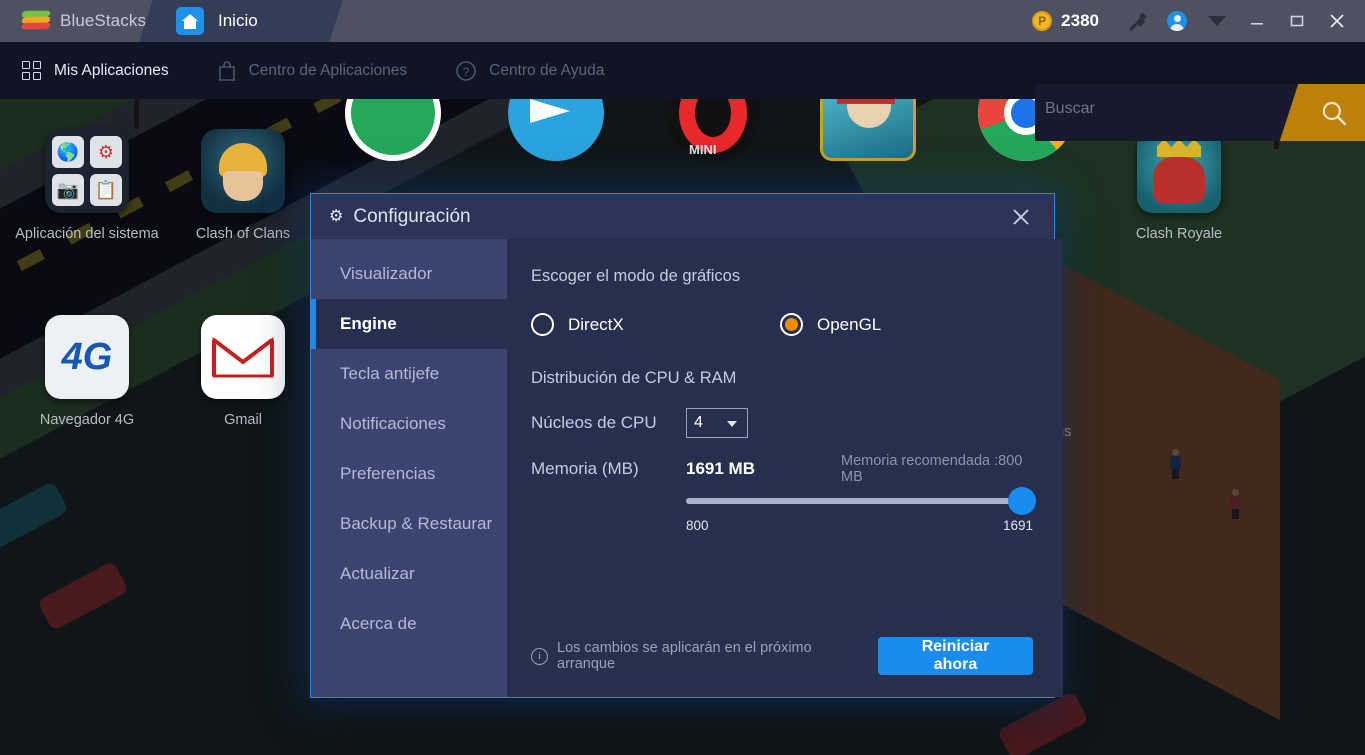 The width and height of the screenshot is (1365, 755). Describe the element at coordinates (1177, 21) in the screenshot. I see `avatar-icon` at that location.